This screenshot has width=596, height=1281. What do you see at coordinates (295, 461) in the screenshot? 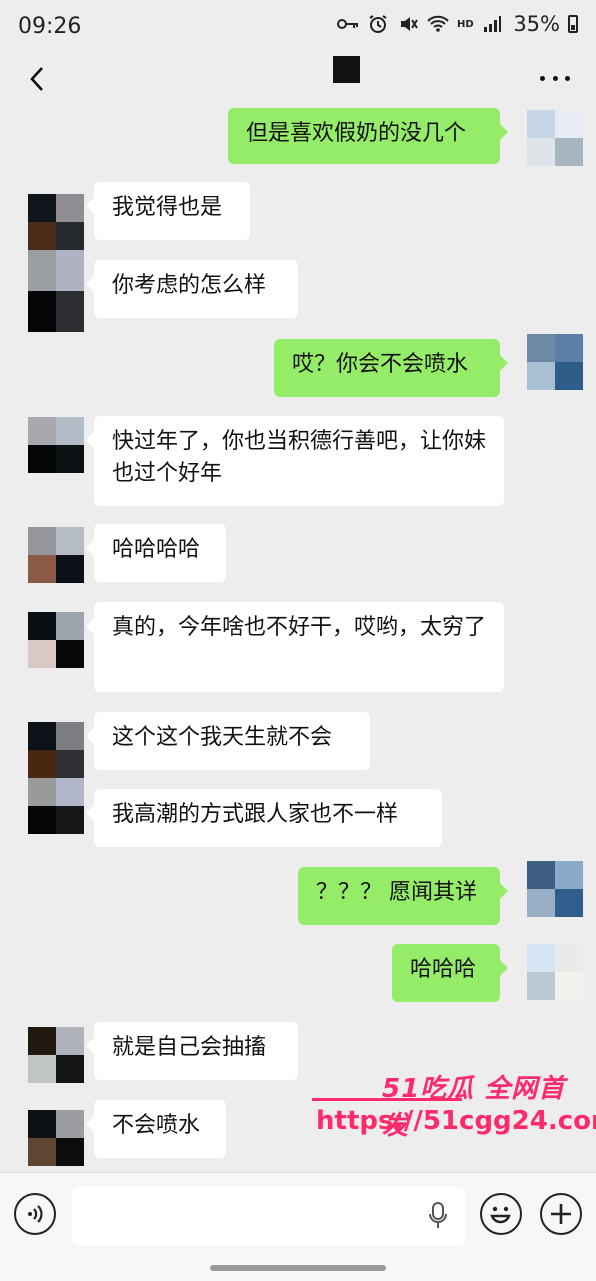
I see `message-bubble-incoming: 快过年了，你也当积德行善吧，让你妹也过个好年` at bounding box center [295, 461].